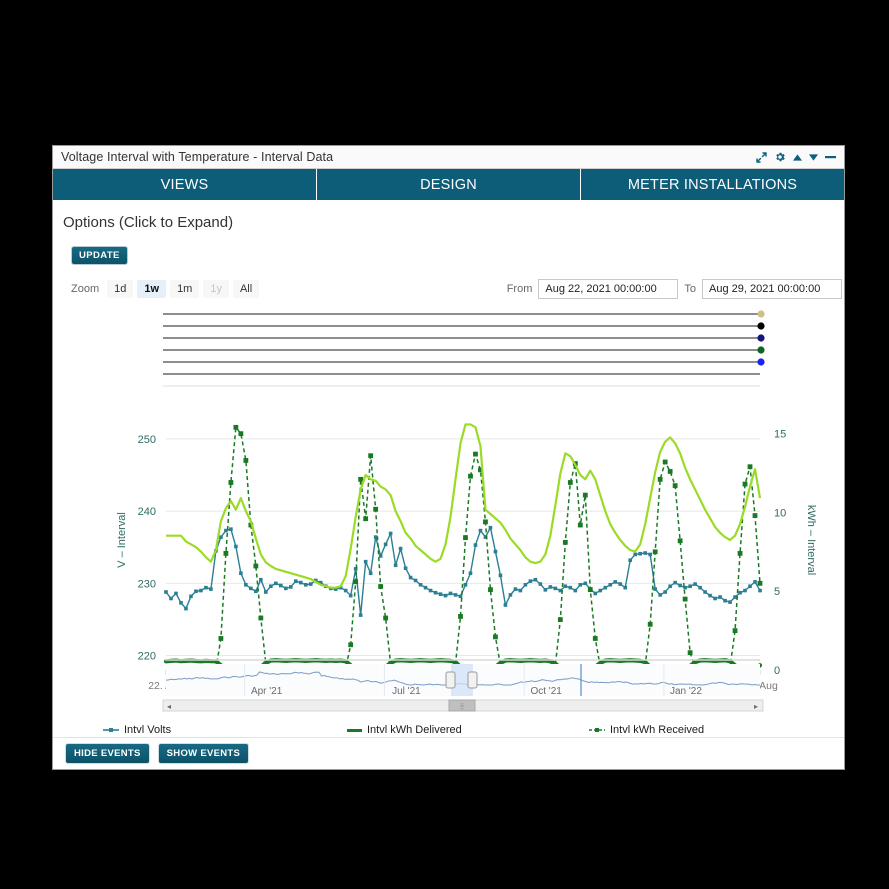  Describe the element at coordinates (780, 157) in the screenshot. I see `gear-icon` at that location.